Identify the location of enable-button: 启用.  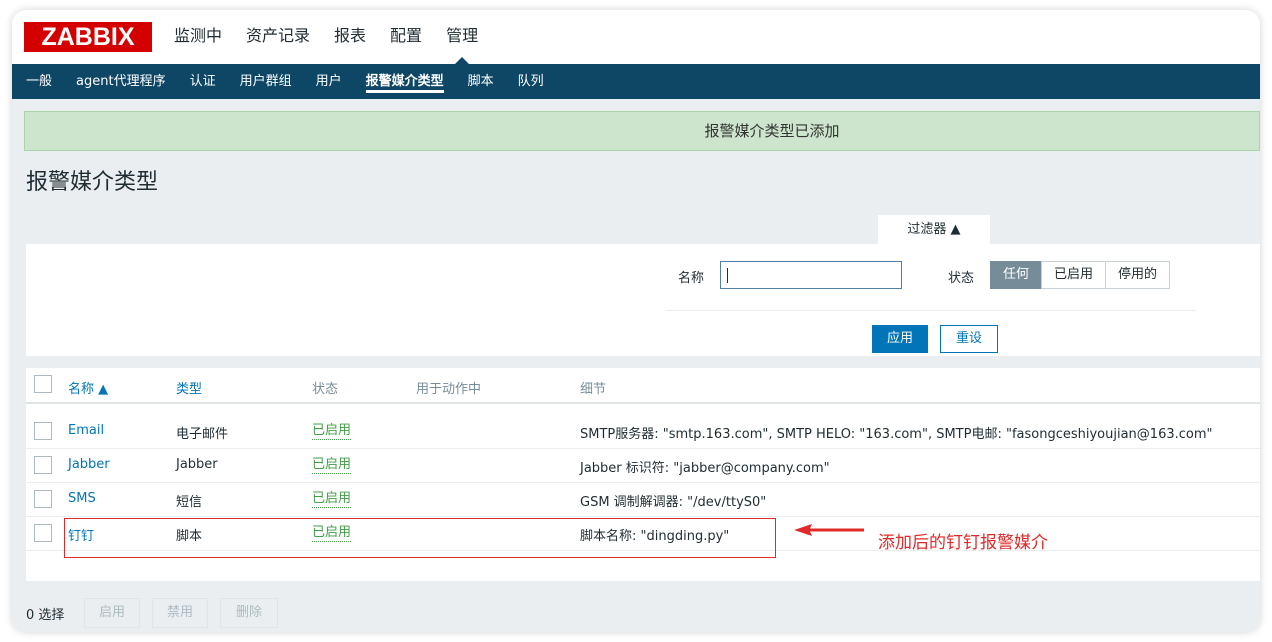
(112, 613).